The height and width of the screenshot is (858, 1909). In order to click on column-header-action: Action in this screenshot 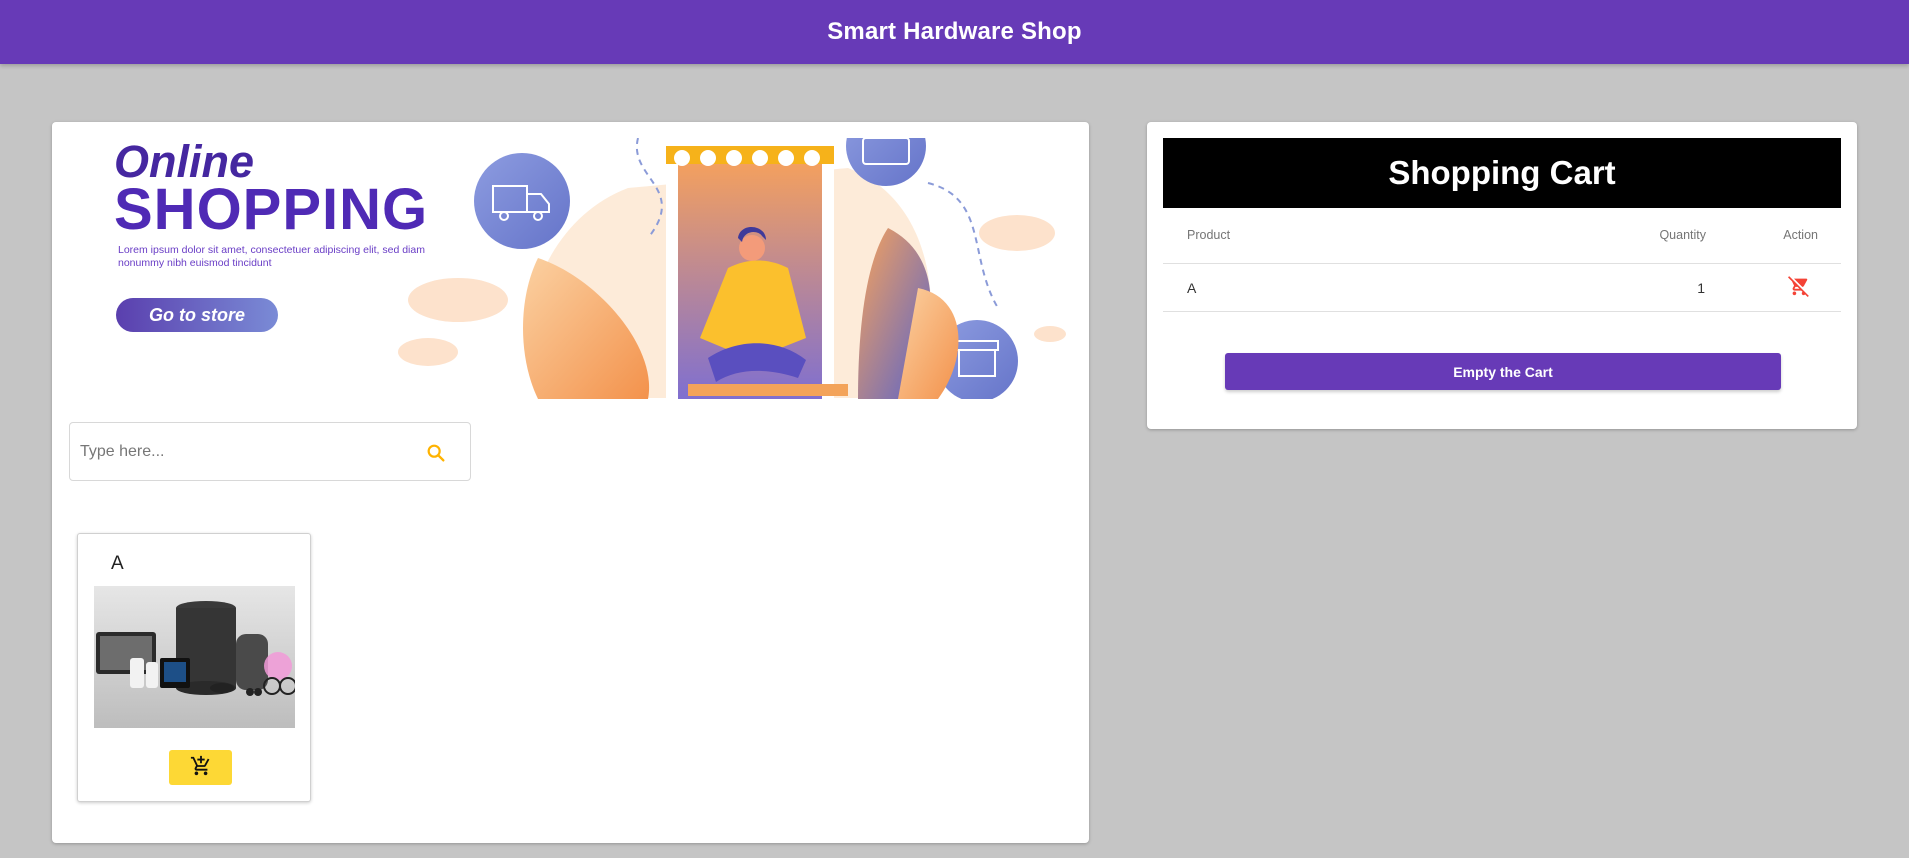, I will do `click(1800, 235)`.